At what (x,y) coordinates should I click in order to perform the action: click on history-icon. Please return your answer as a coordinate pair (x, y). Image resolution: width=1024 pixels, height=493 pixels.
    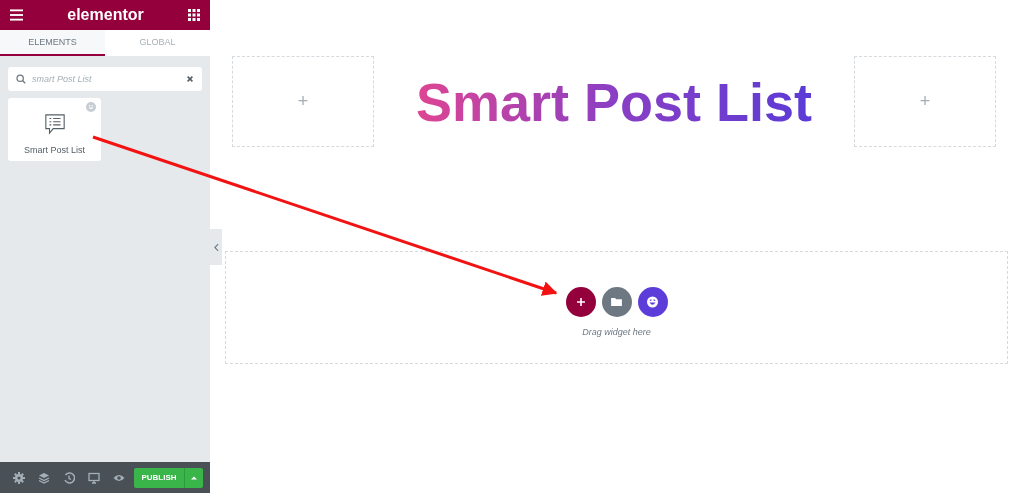
    Looking at the image, I should click on (68, 477).